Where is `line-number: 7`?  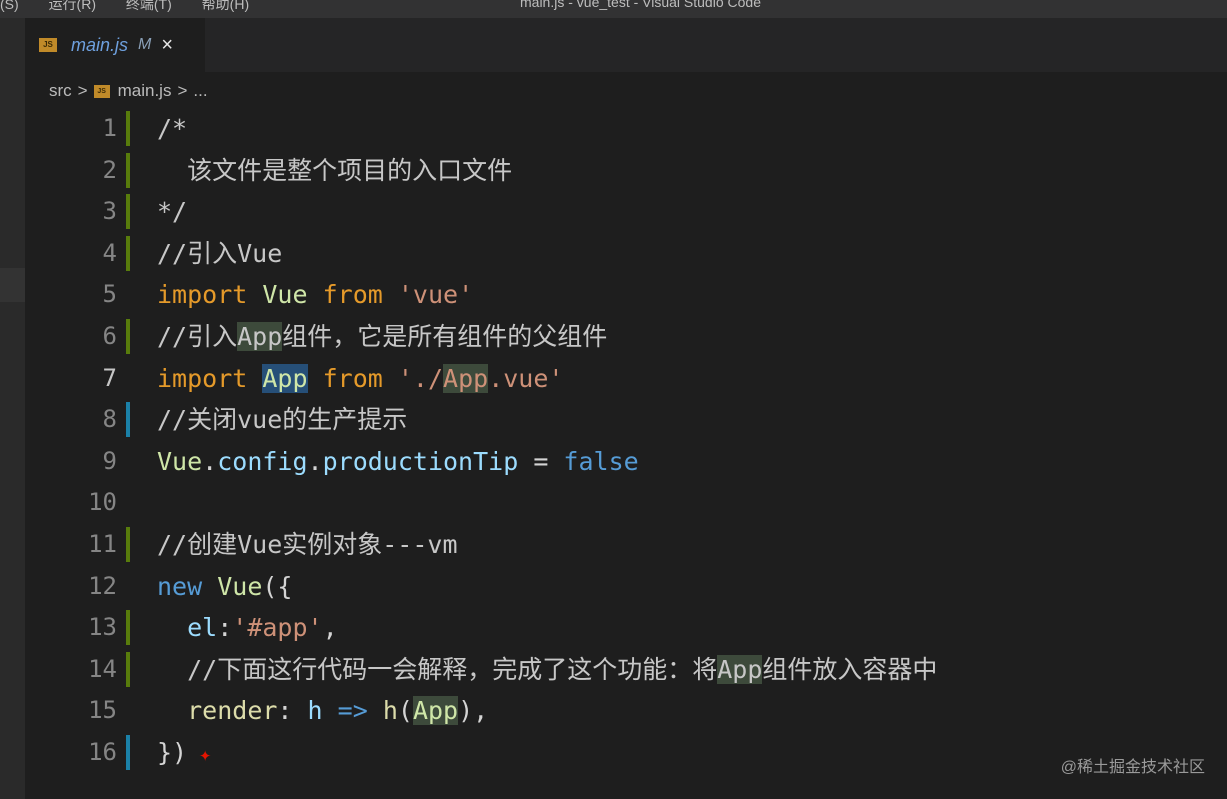 line-number: 7 is located at coordinates (109, 377).